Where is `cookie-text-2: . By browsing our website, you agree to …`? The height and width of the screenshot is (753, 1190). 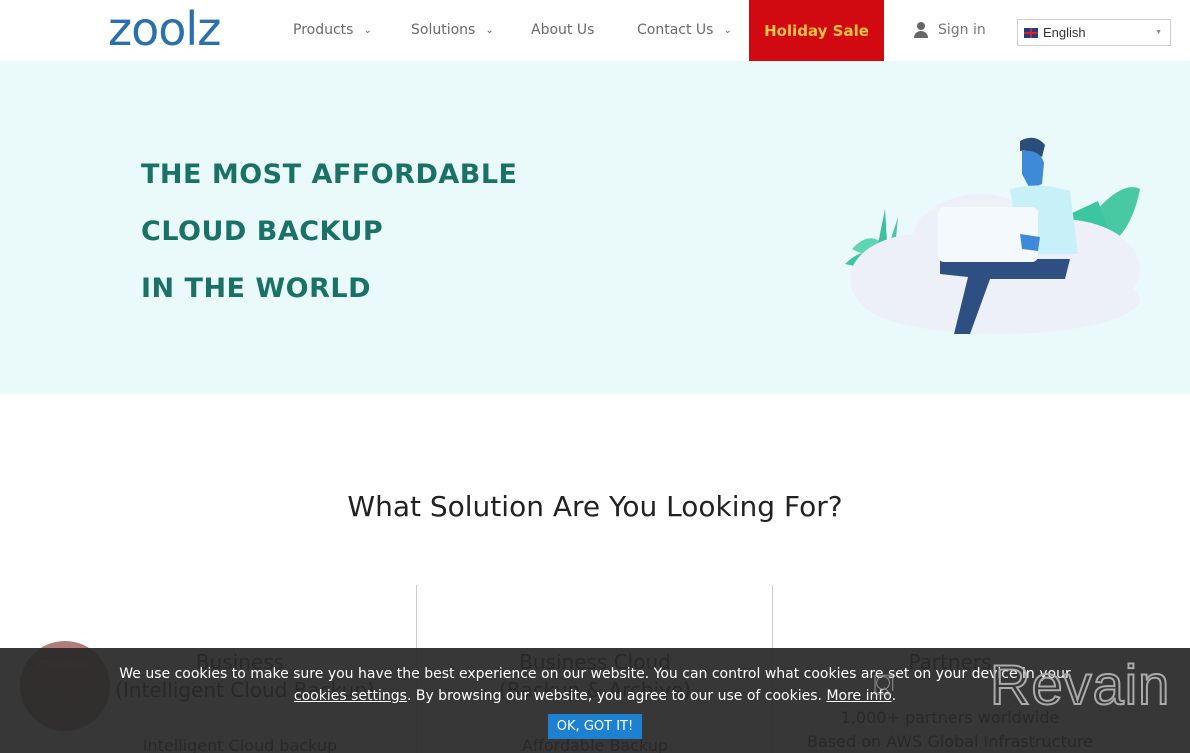
cookie-text-2: . By browsing our website, you agree to … is located at coordinates (616, 696).